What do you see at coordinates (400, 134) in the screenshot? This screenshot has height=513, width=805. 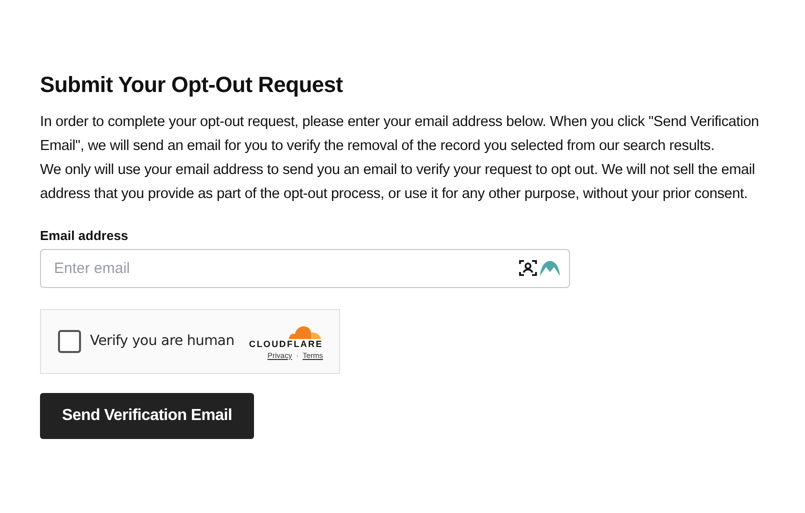 I see `intro-paragraph: In order to complete your opt-out request, please enter your email address below. When you click "Send Verification Email", we will send an email for you to verify the removal of the record you selected from our search results.` at bounding box center [400, 134].